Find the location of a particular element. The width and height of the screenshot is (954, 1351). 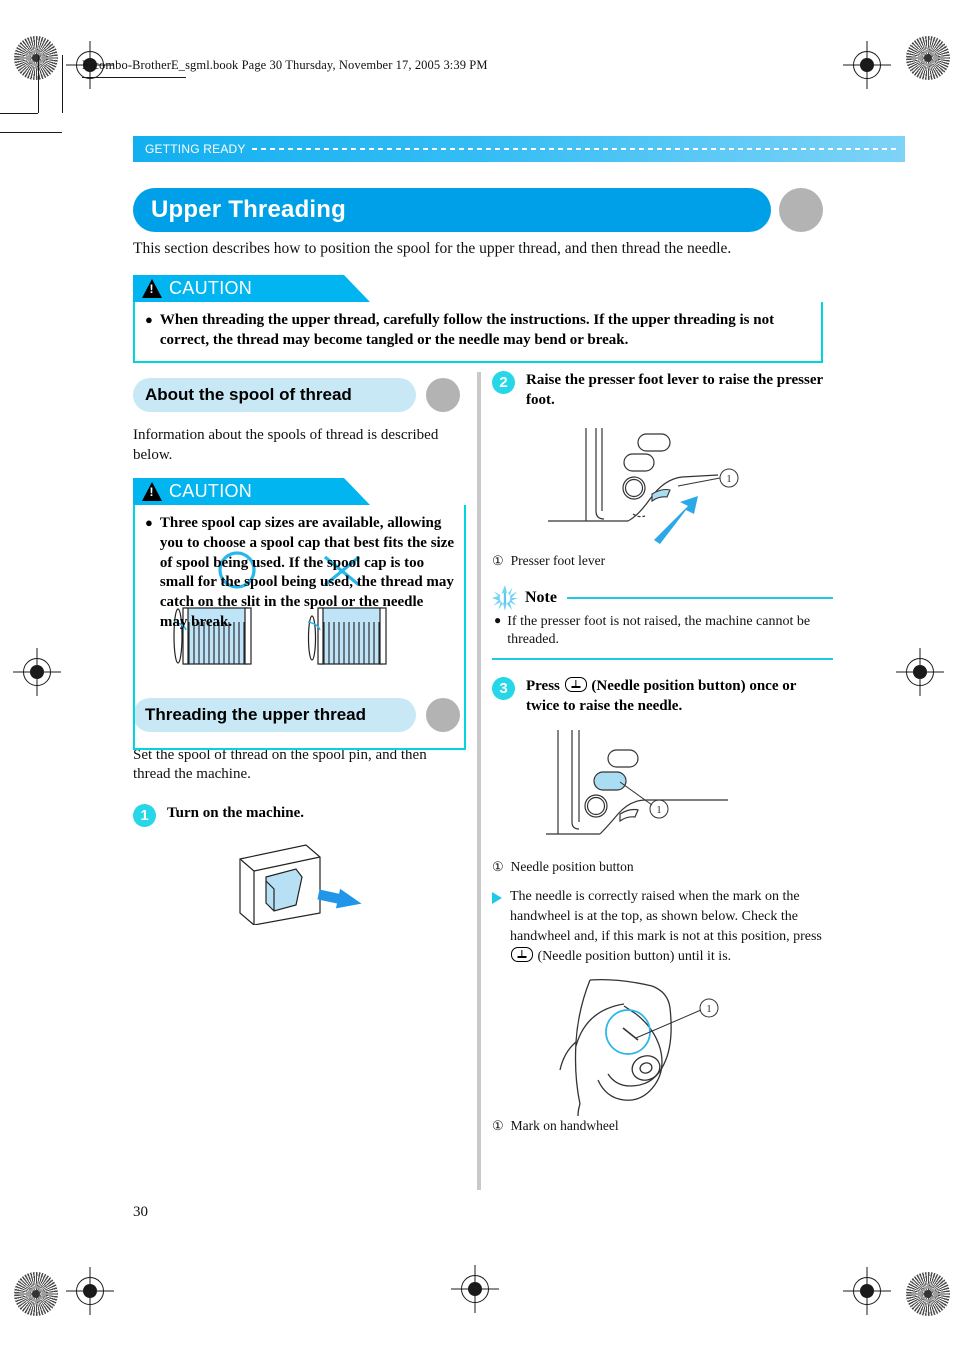

caption-number-icon-2: ① is located at coordinates (498, 867).